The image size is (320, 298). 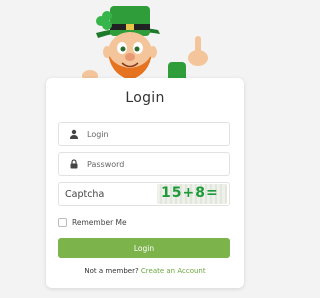 What do you see at coordinates (144, 248) in the screenshot?
I see `login-button: Login` at bounding box center [144, 248].